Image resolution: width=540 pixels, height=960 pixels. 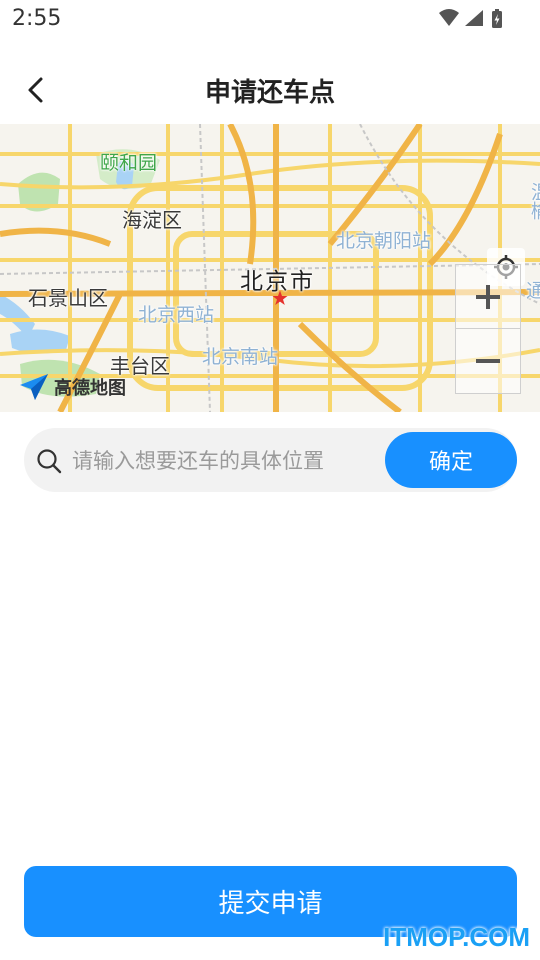 I want to click on battery-charging-icon, so click(x=497, y=18).